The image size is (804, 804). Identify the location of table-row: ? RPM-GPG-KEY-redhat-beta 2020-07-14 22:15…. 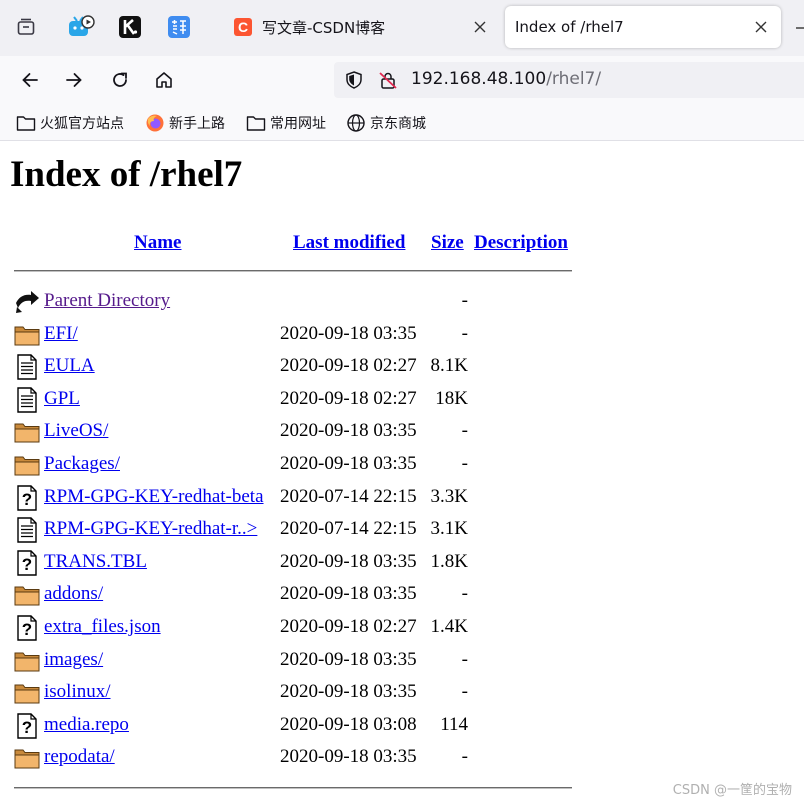
(294, 498).